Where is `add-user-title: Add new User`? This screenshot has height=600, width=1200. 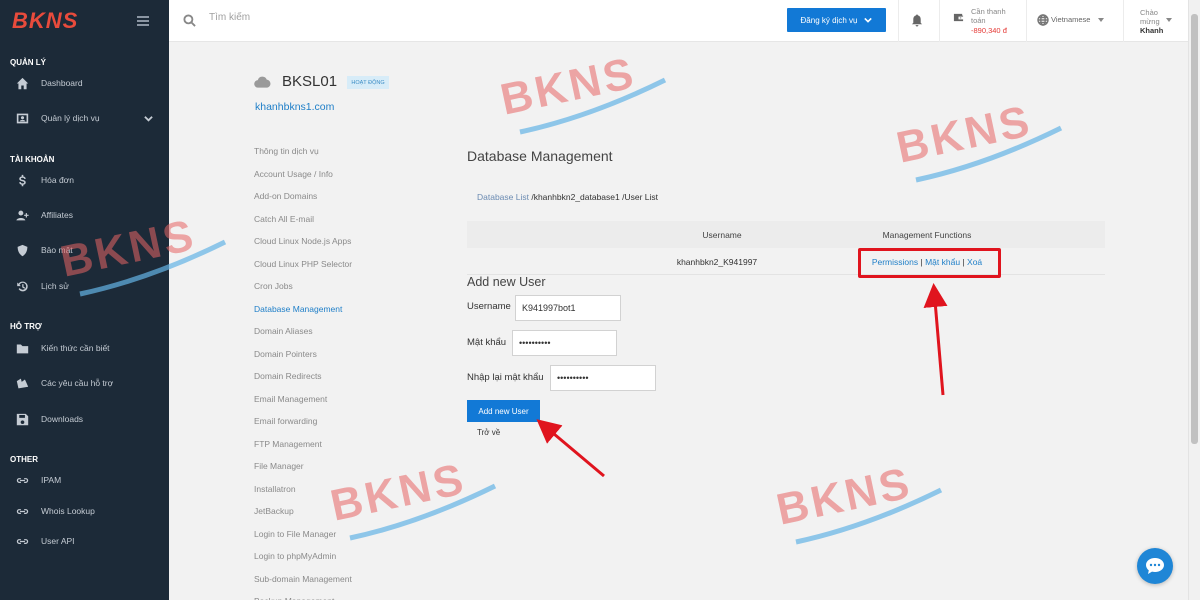
add-user-title: Add new User is located at coordinates (506, 282).